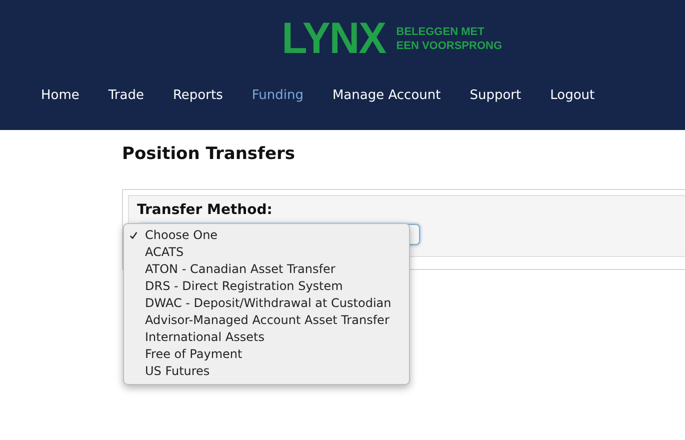 Image resolution: width=685 pixels, height=440 pixels. Describe the element at coordinates (572, 95) in the screenshot. I see `nav-link: Logout` at that location.